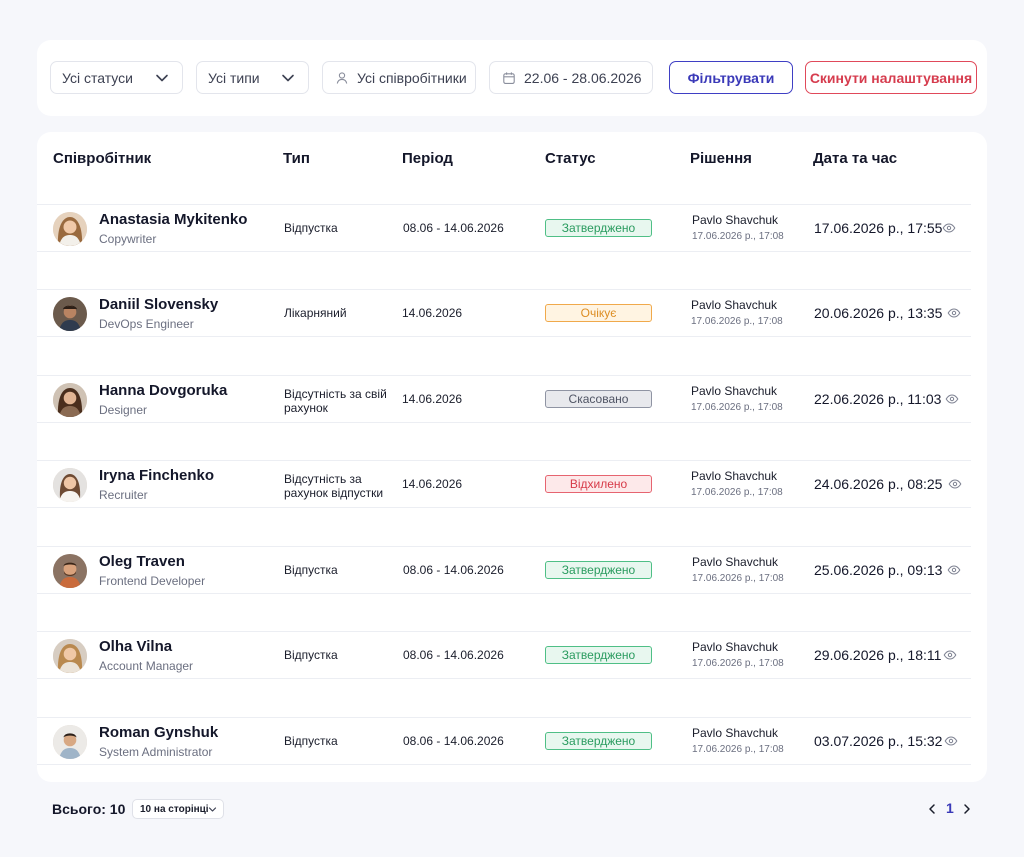 This screenshot has height=857, width=1024. Describe the element at coordinates (315, 313) in the screenshot. I see `request-type: Лікарняний` at that location.